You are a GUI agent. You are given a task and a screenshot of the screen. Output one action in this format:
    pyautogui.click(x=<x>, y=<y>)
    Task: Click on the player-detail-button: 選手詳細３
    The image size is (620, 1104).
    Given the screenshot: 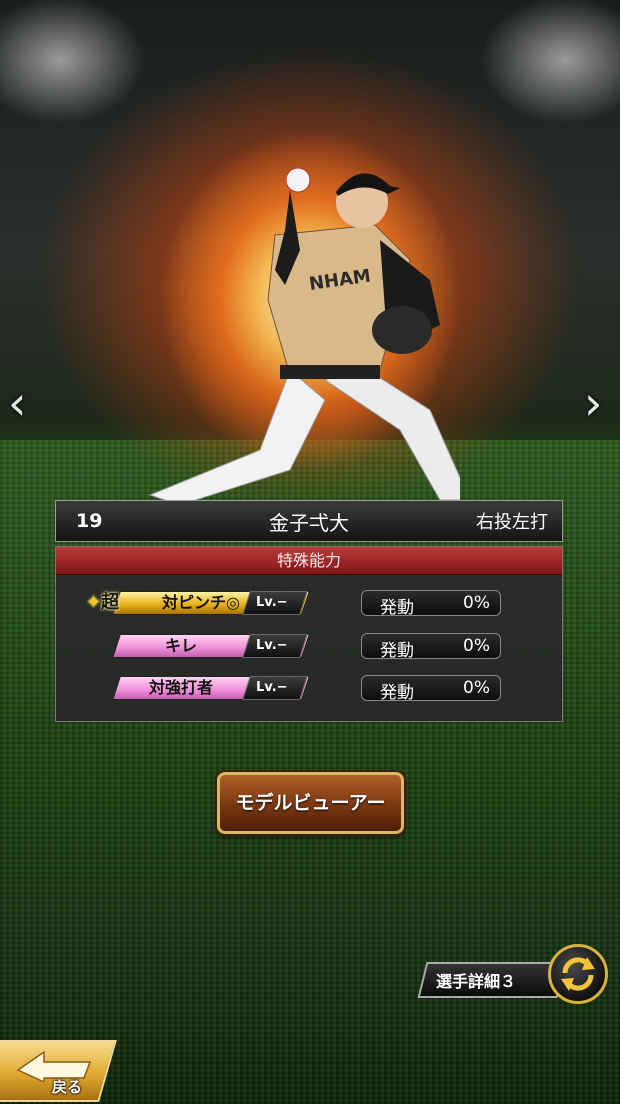 What is the action you would take?
    pyautogui.click(x=476, y=980)
    